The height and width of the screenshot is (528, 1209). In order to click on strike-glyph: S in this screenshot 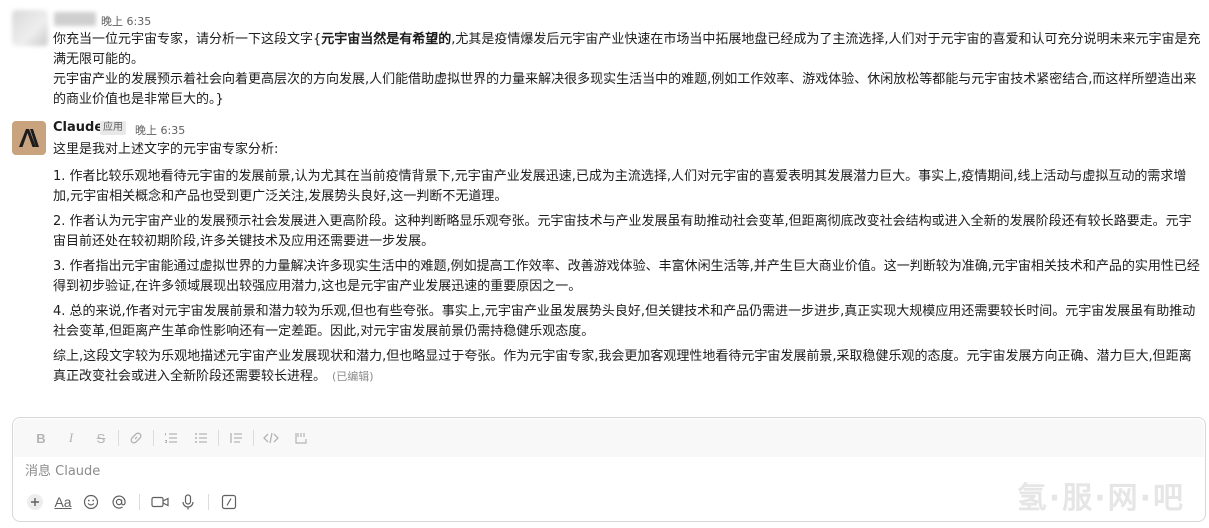, I will do `click(101, 438)`.